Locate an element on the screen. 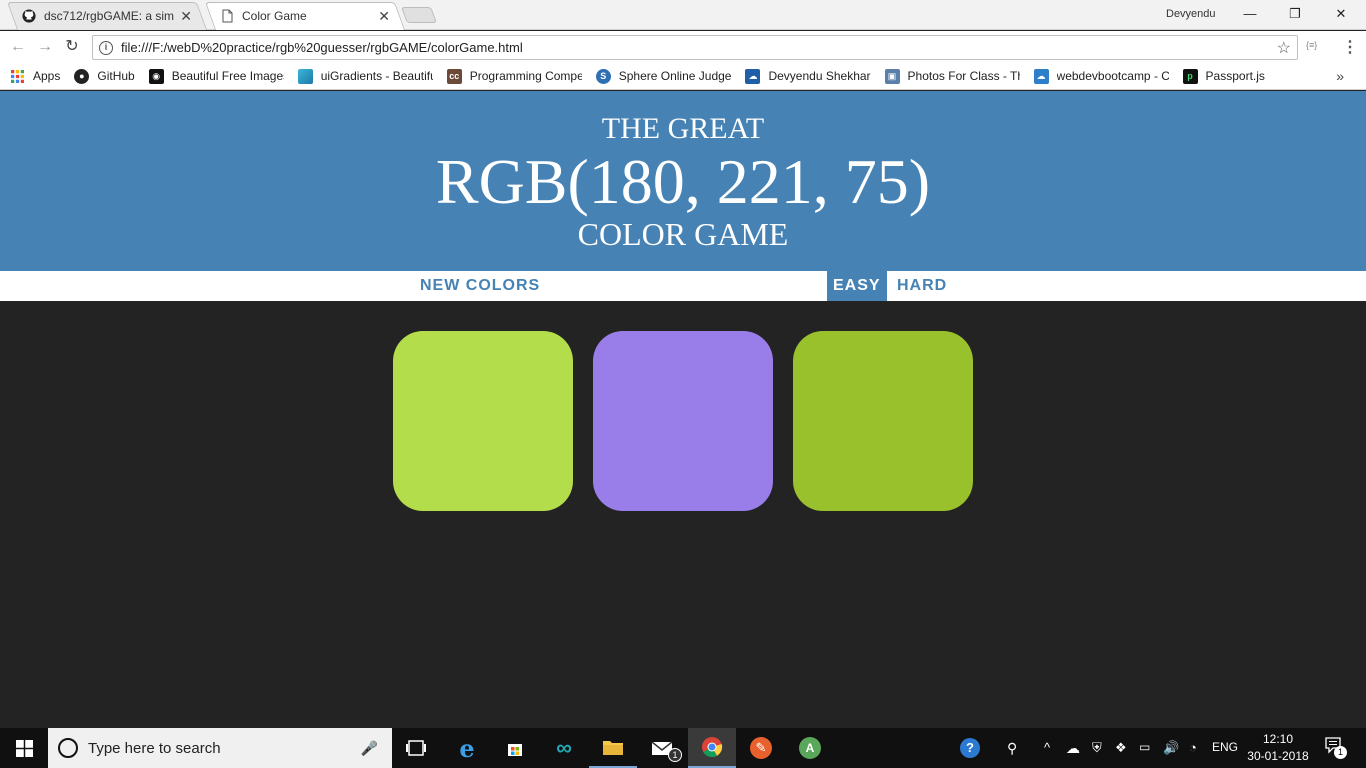 The height and width of the screenshot is (768, 1366). store-icon is located at coordinates (515, 748).